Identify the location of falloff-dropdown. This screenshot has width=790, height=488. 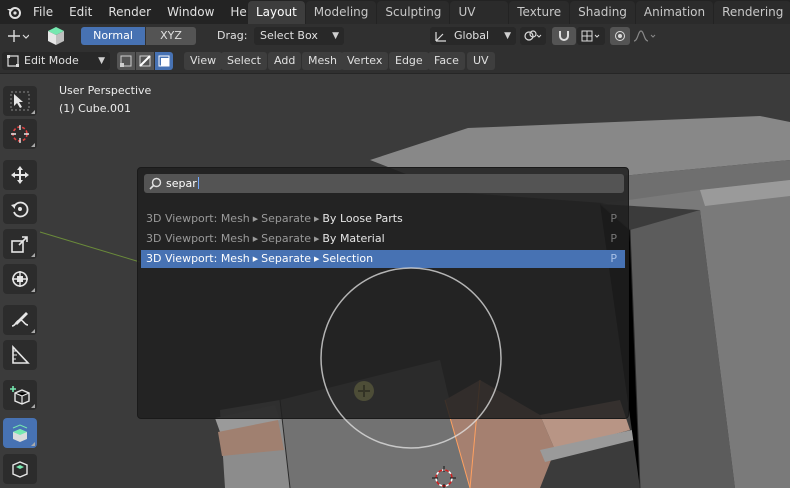
(645, 36).